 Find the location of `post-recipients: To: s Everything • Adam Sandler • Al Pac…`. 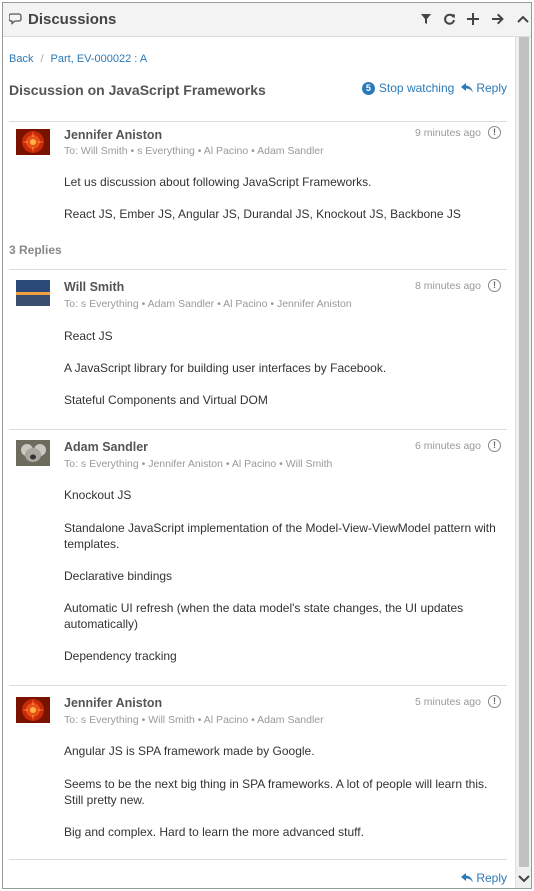

post-recipients: To: s Everything • Adam Sandler • Al Pac… is located at coordinates (208, 304).